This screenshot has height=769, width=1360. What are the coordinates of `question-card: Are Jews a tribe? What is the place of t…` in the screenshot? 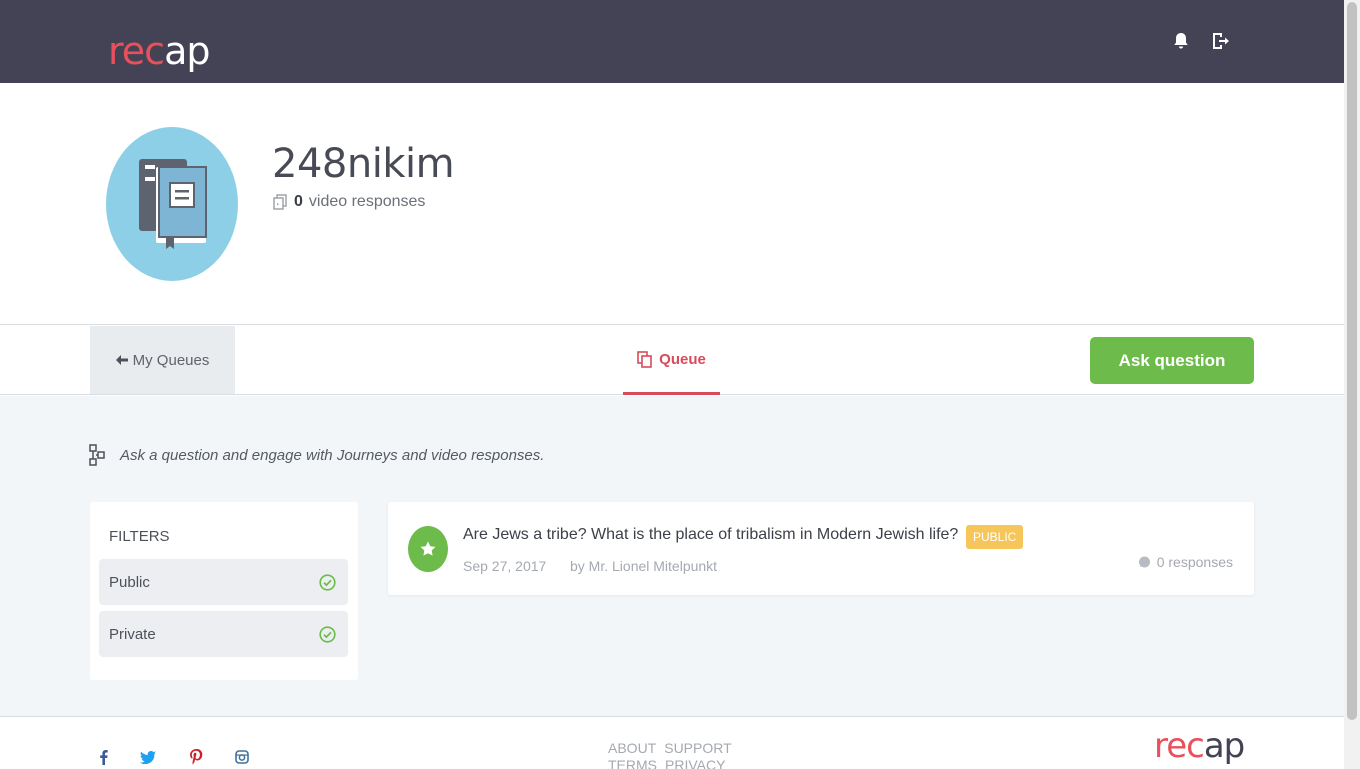 It's located at (821, 548).